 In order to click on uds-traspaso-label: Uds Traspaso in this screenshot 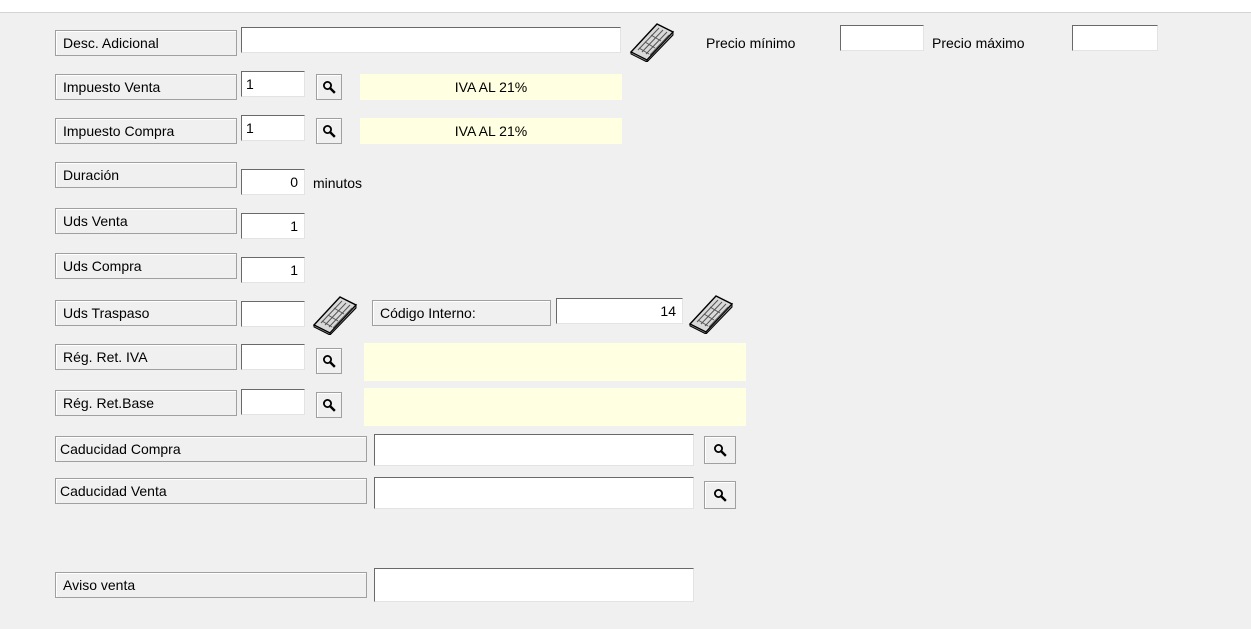, I will do `click(146, 313)`.